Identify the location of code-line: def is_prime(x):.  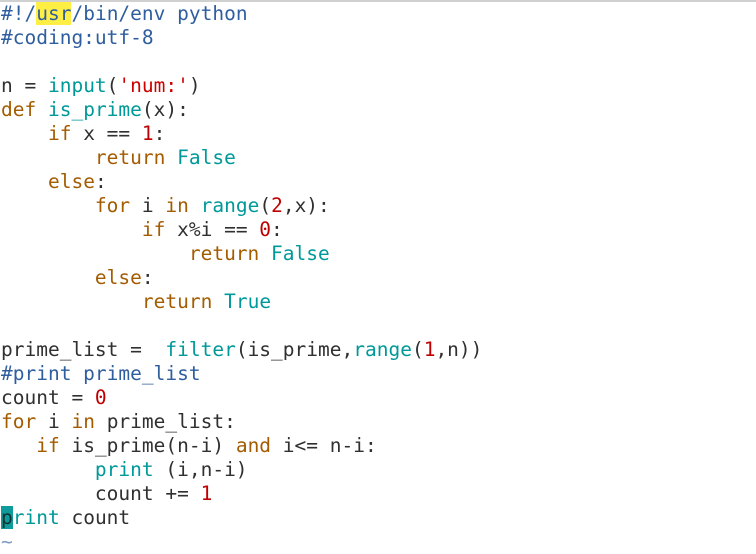
(378, 110).